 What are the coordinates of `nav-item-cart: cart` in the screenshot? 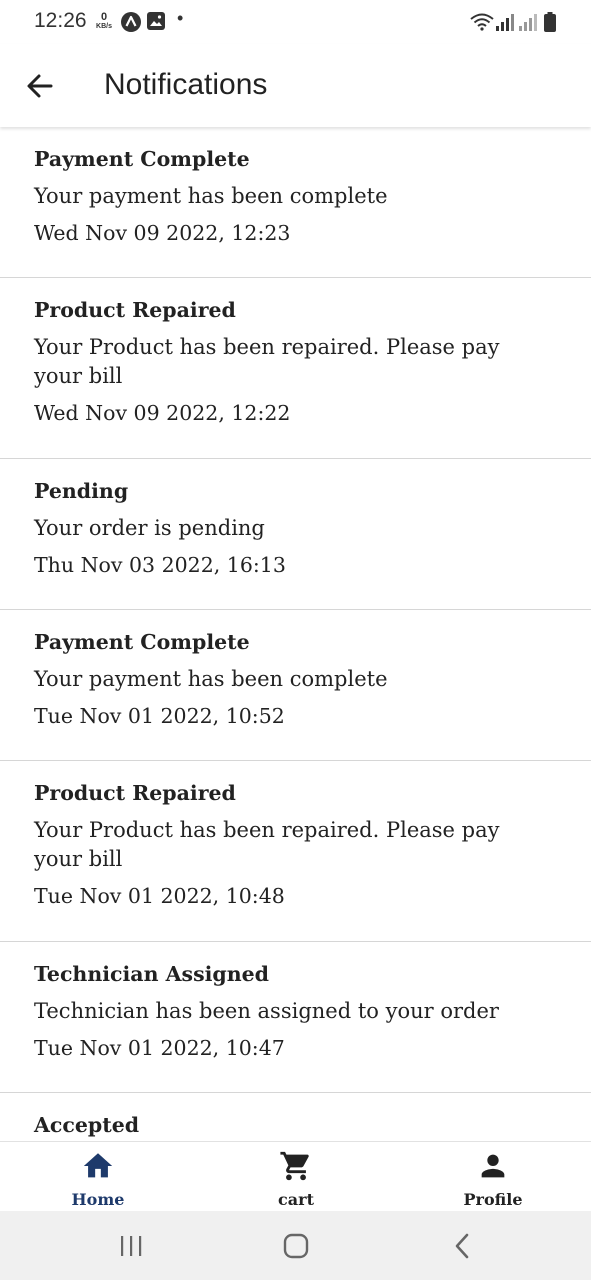 It's located at (296, 1177).